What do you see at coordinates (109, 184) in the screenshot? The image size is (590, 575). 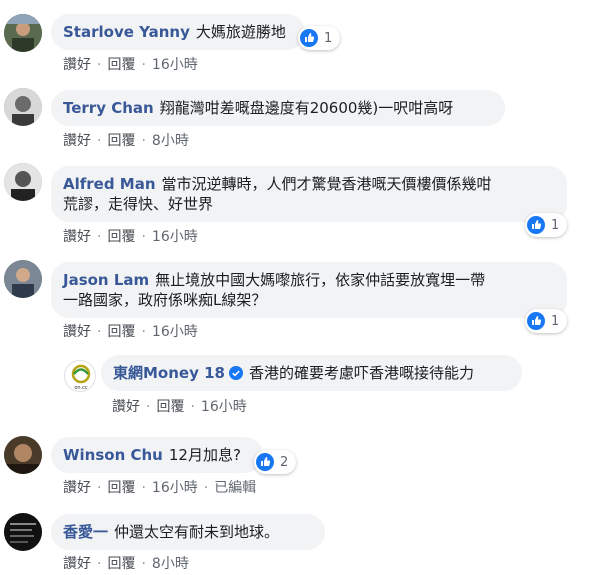 I see `comment-author: Alfred Man` at bounding box center [109, 184].